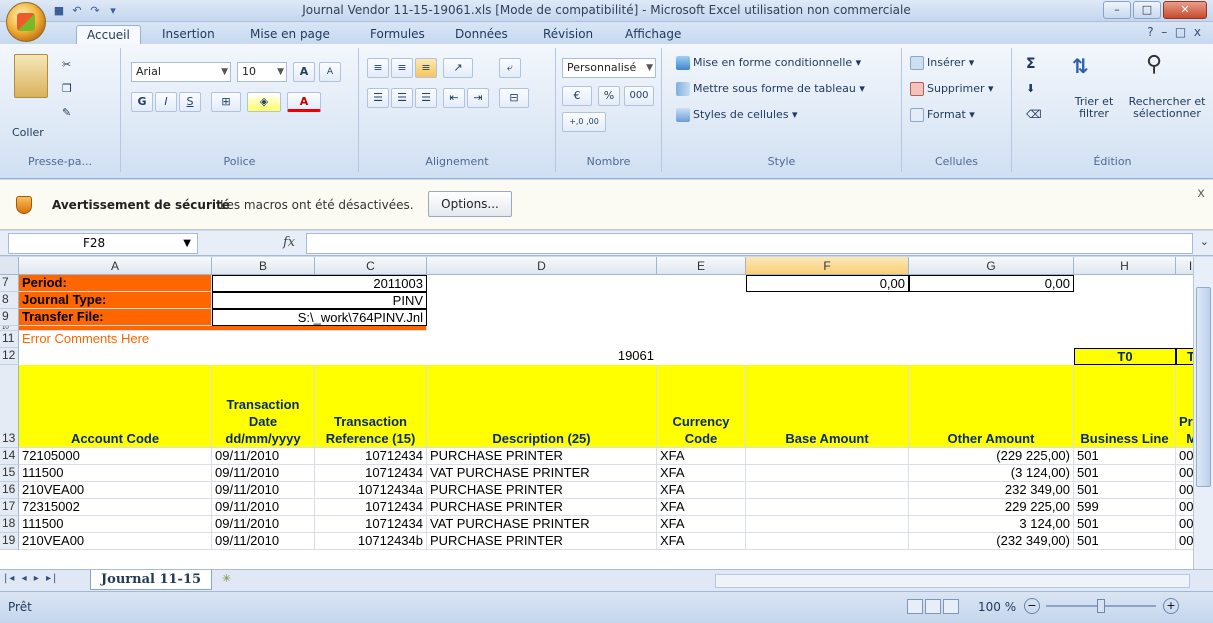 This screenshot has width=1213, height=623. I want to click on batch-number: 19061, so click(542, 356).